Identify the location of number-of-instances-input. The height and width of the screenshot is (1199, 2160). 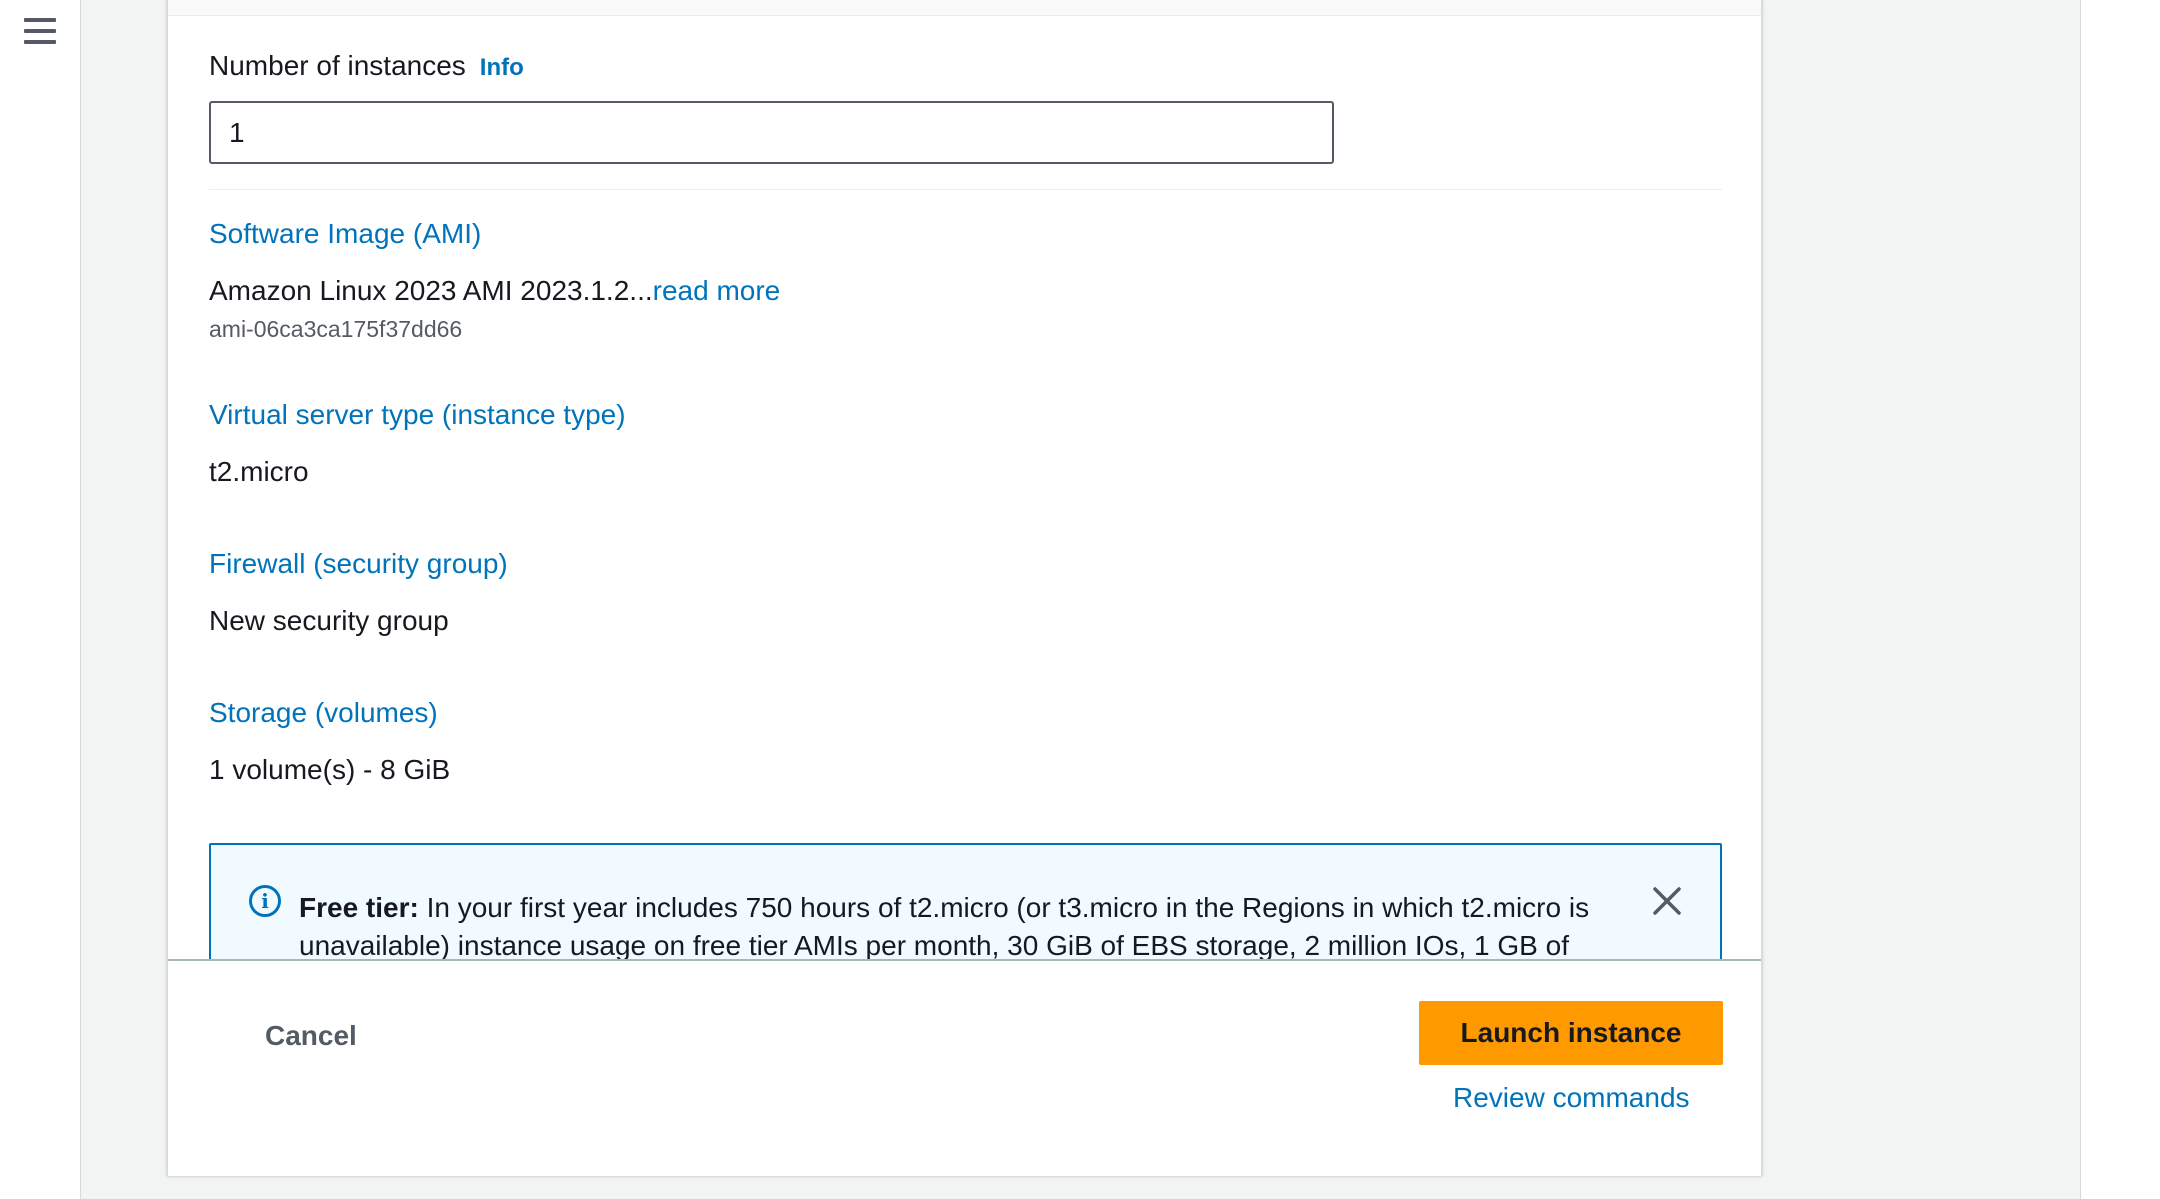
(771, 132).